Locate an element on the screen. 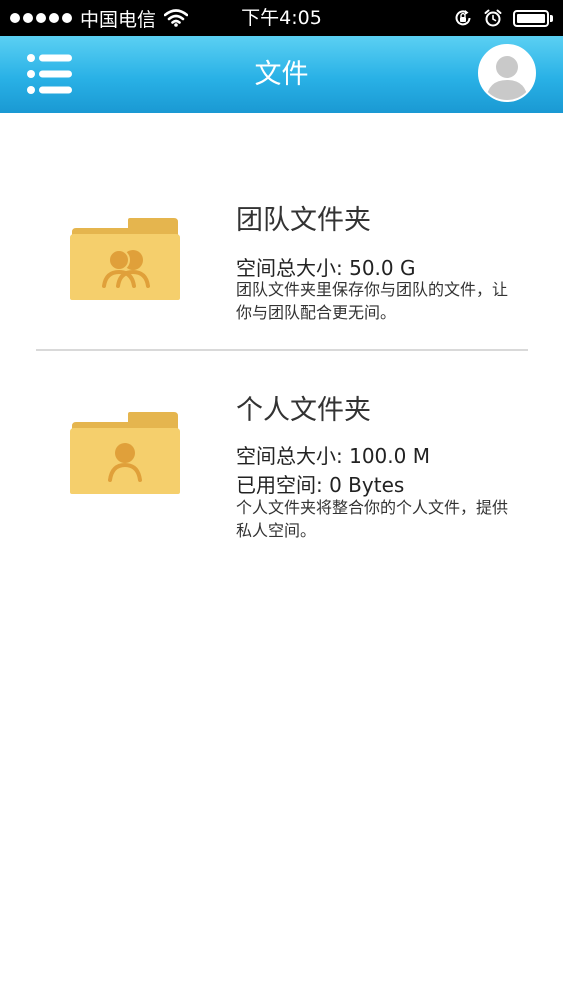 The width and height of the screenshot is (563, 1000). avatar-button is located at coordinates (507, 73).